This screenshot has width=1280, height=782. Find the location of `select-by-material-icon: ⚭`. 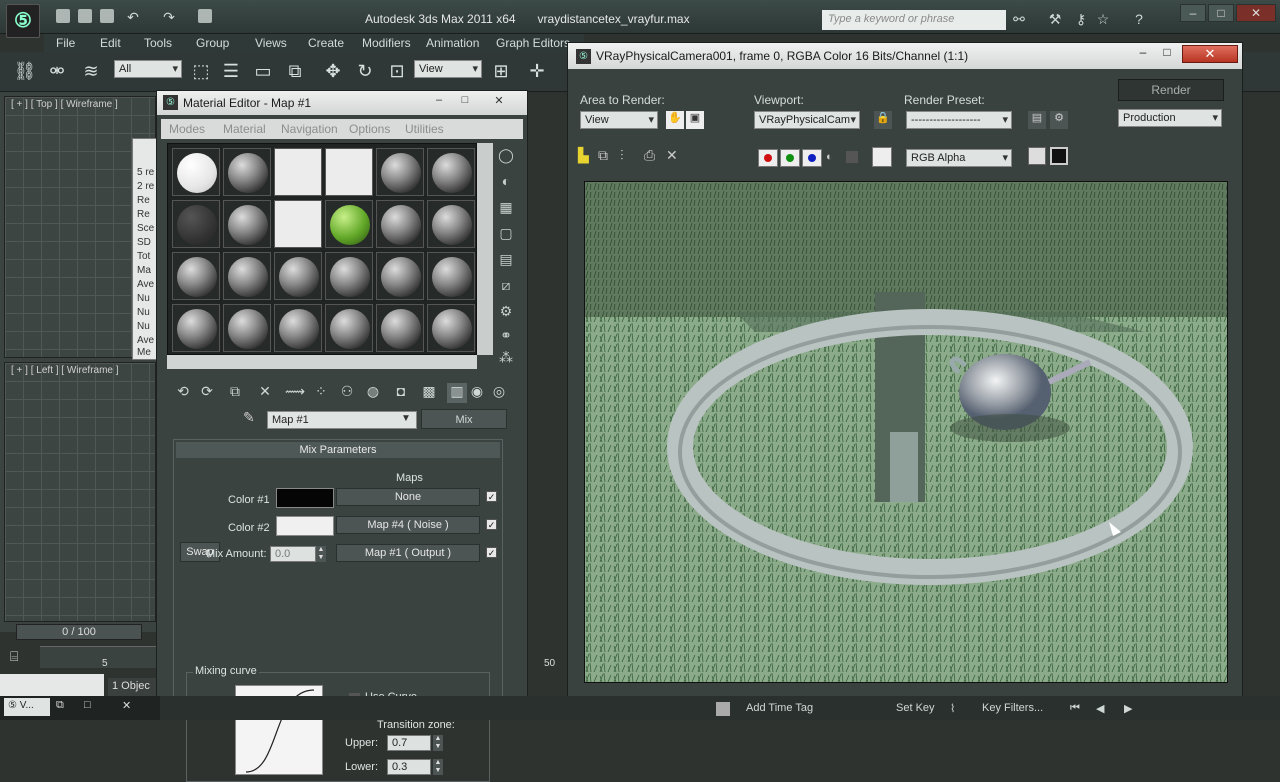

select-by-material-icon: ⚭ is located at coordinates (506, 336).